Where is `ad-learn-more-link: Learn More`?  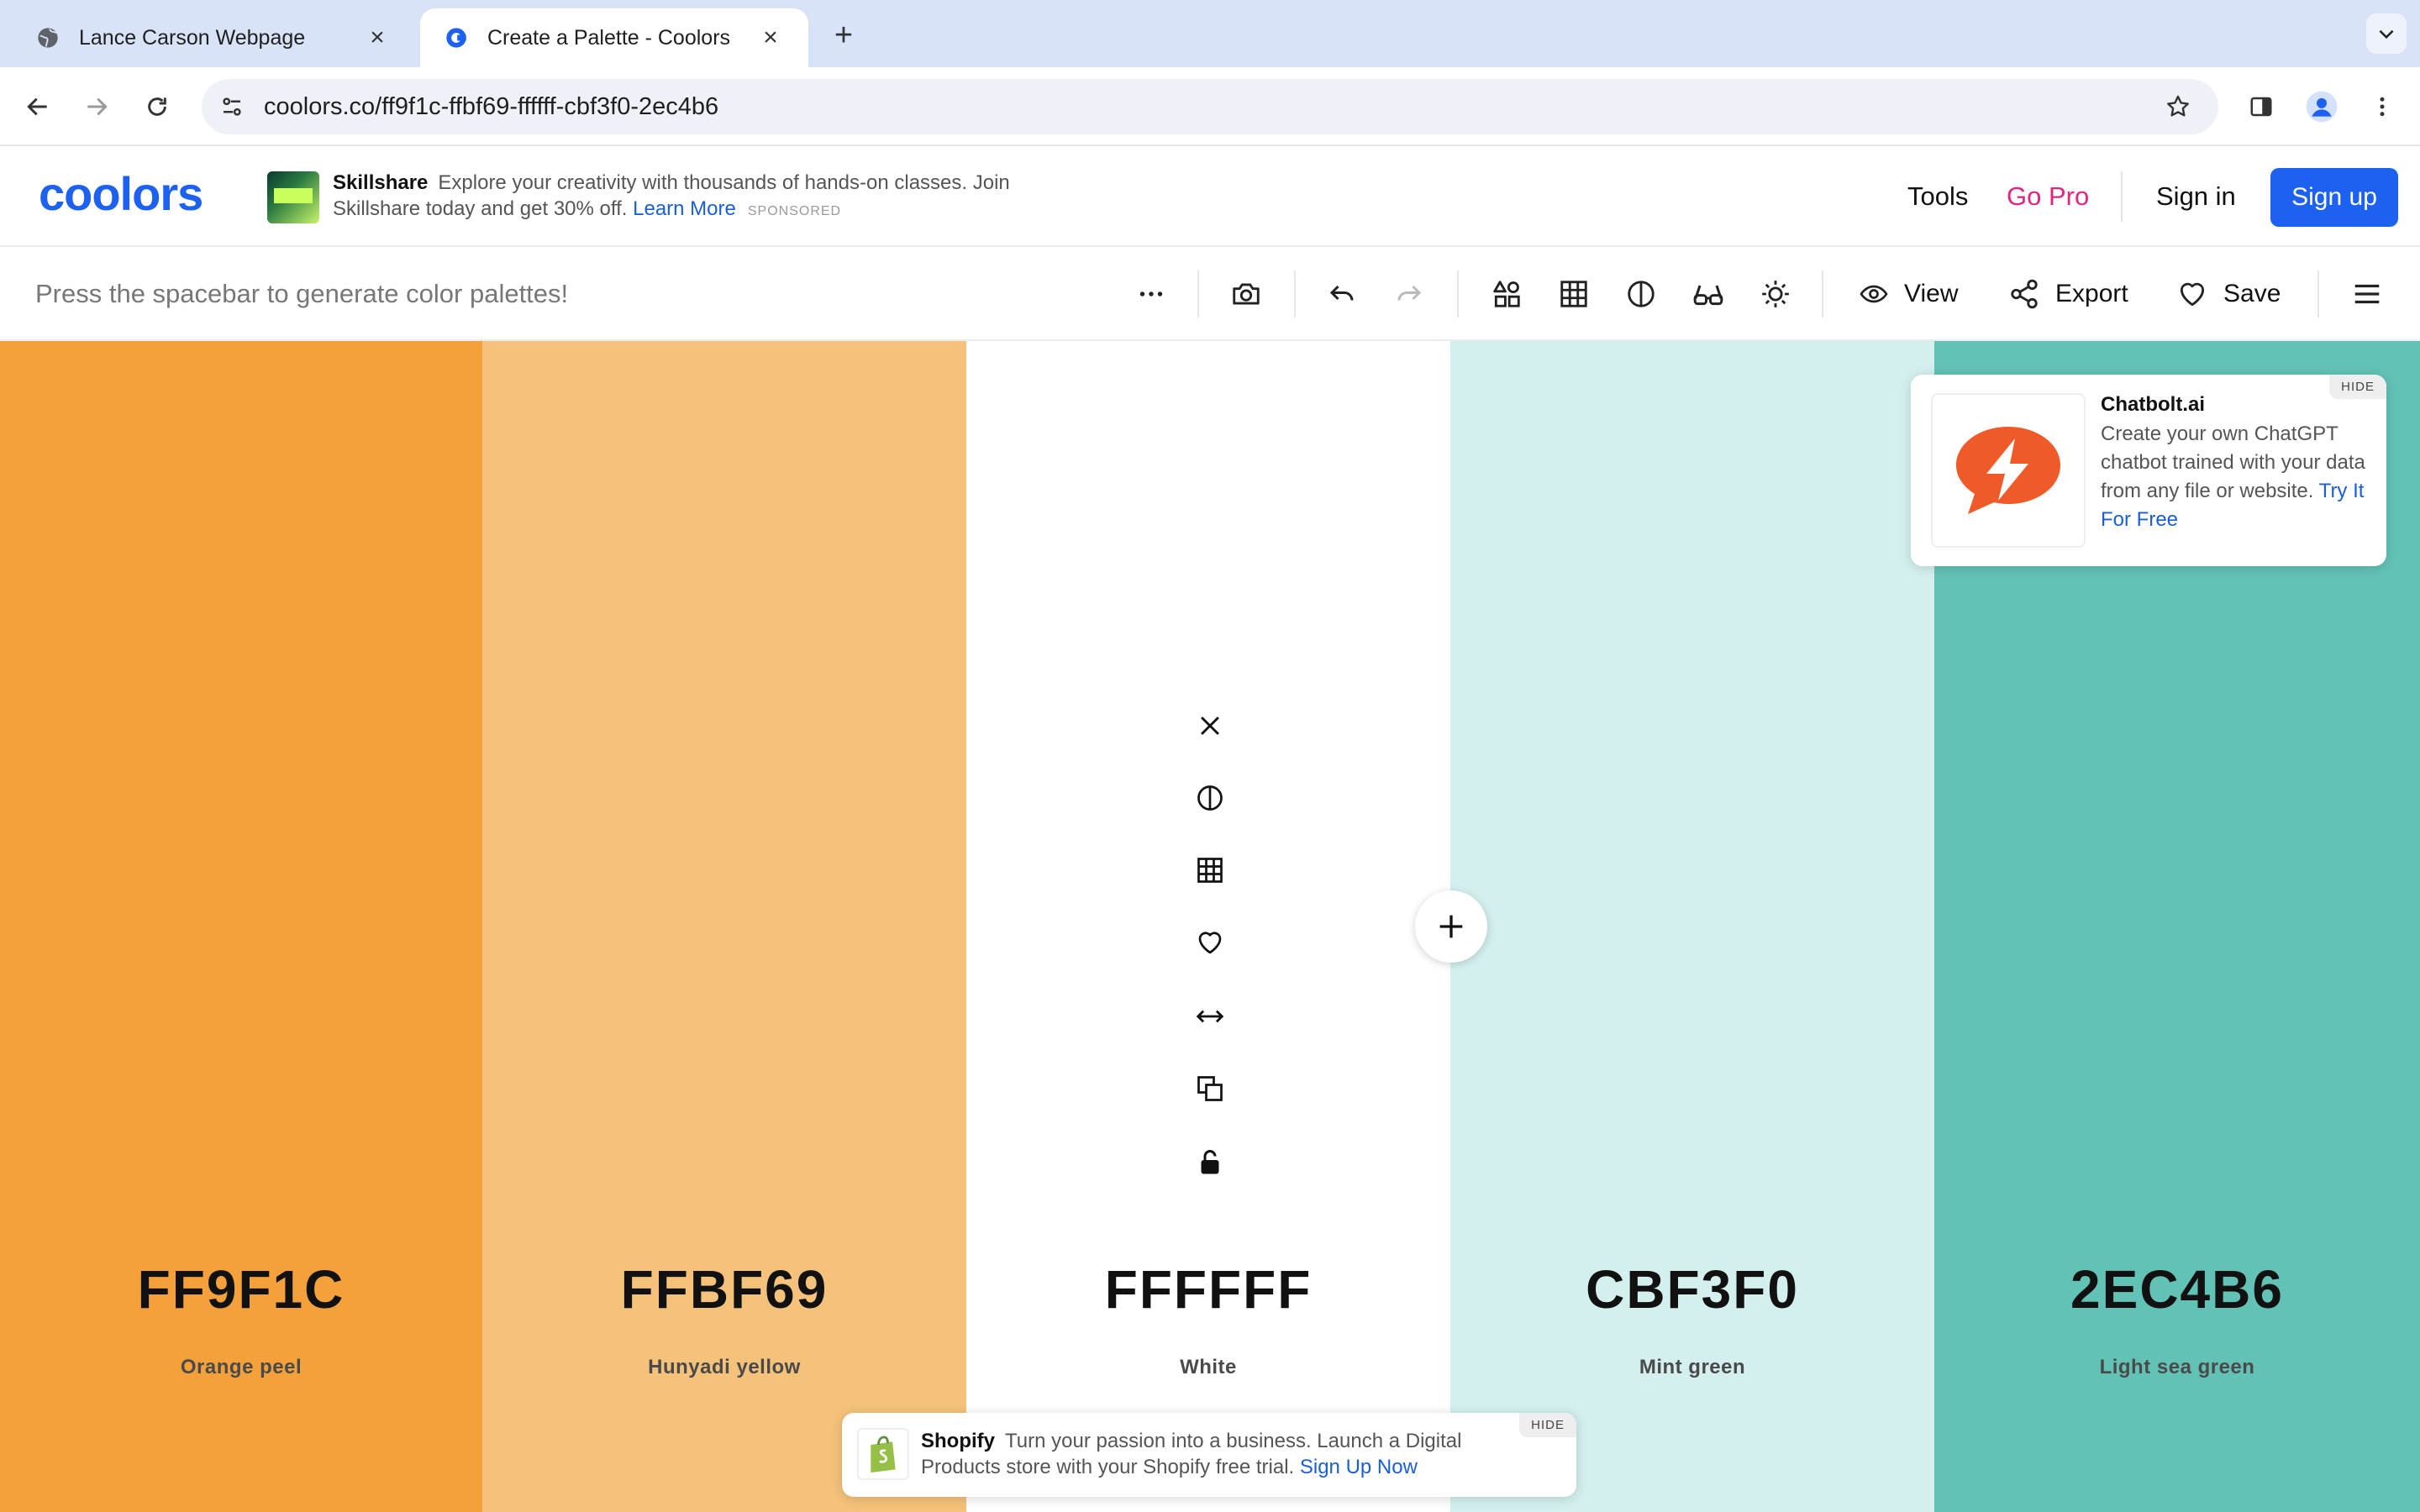 ad-learn-more-link: Learn More is located at coordinates (684, 208).